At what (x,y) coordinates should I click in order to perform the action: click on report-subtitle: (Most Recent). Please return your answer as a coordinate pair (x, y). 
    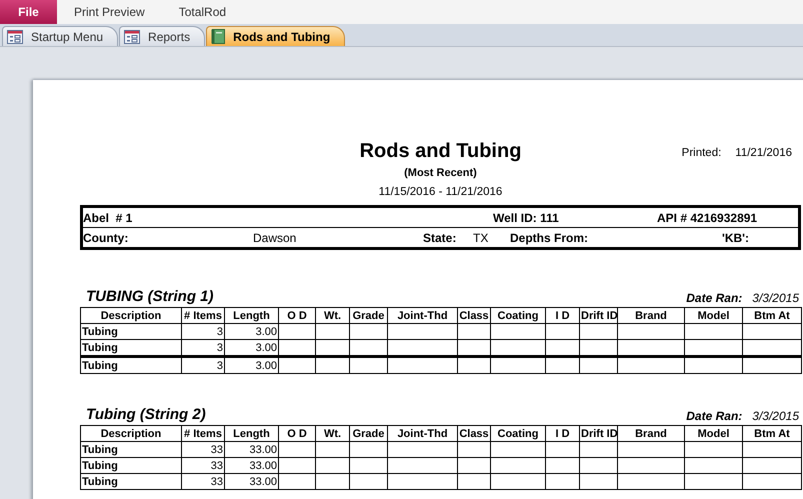
    Looking at the image, I should click on (440, 173).